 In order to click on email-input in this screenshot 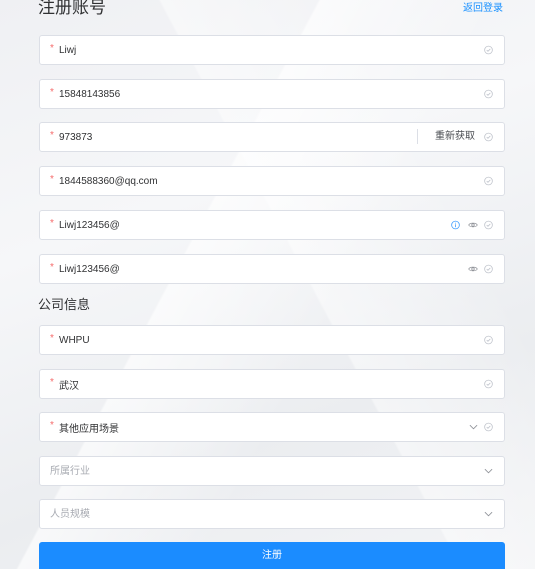, I will do `click(259, 181)`.